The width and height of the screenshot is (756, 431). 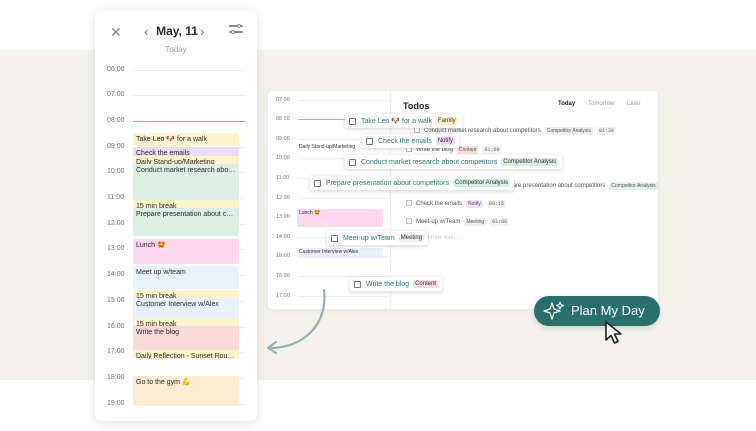 I want to click on todos-title: Todos, so click(x=416, y=106).